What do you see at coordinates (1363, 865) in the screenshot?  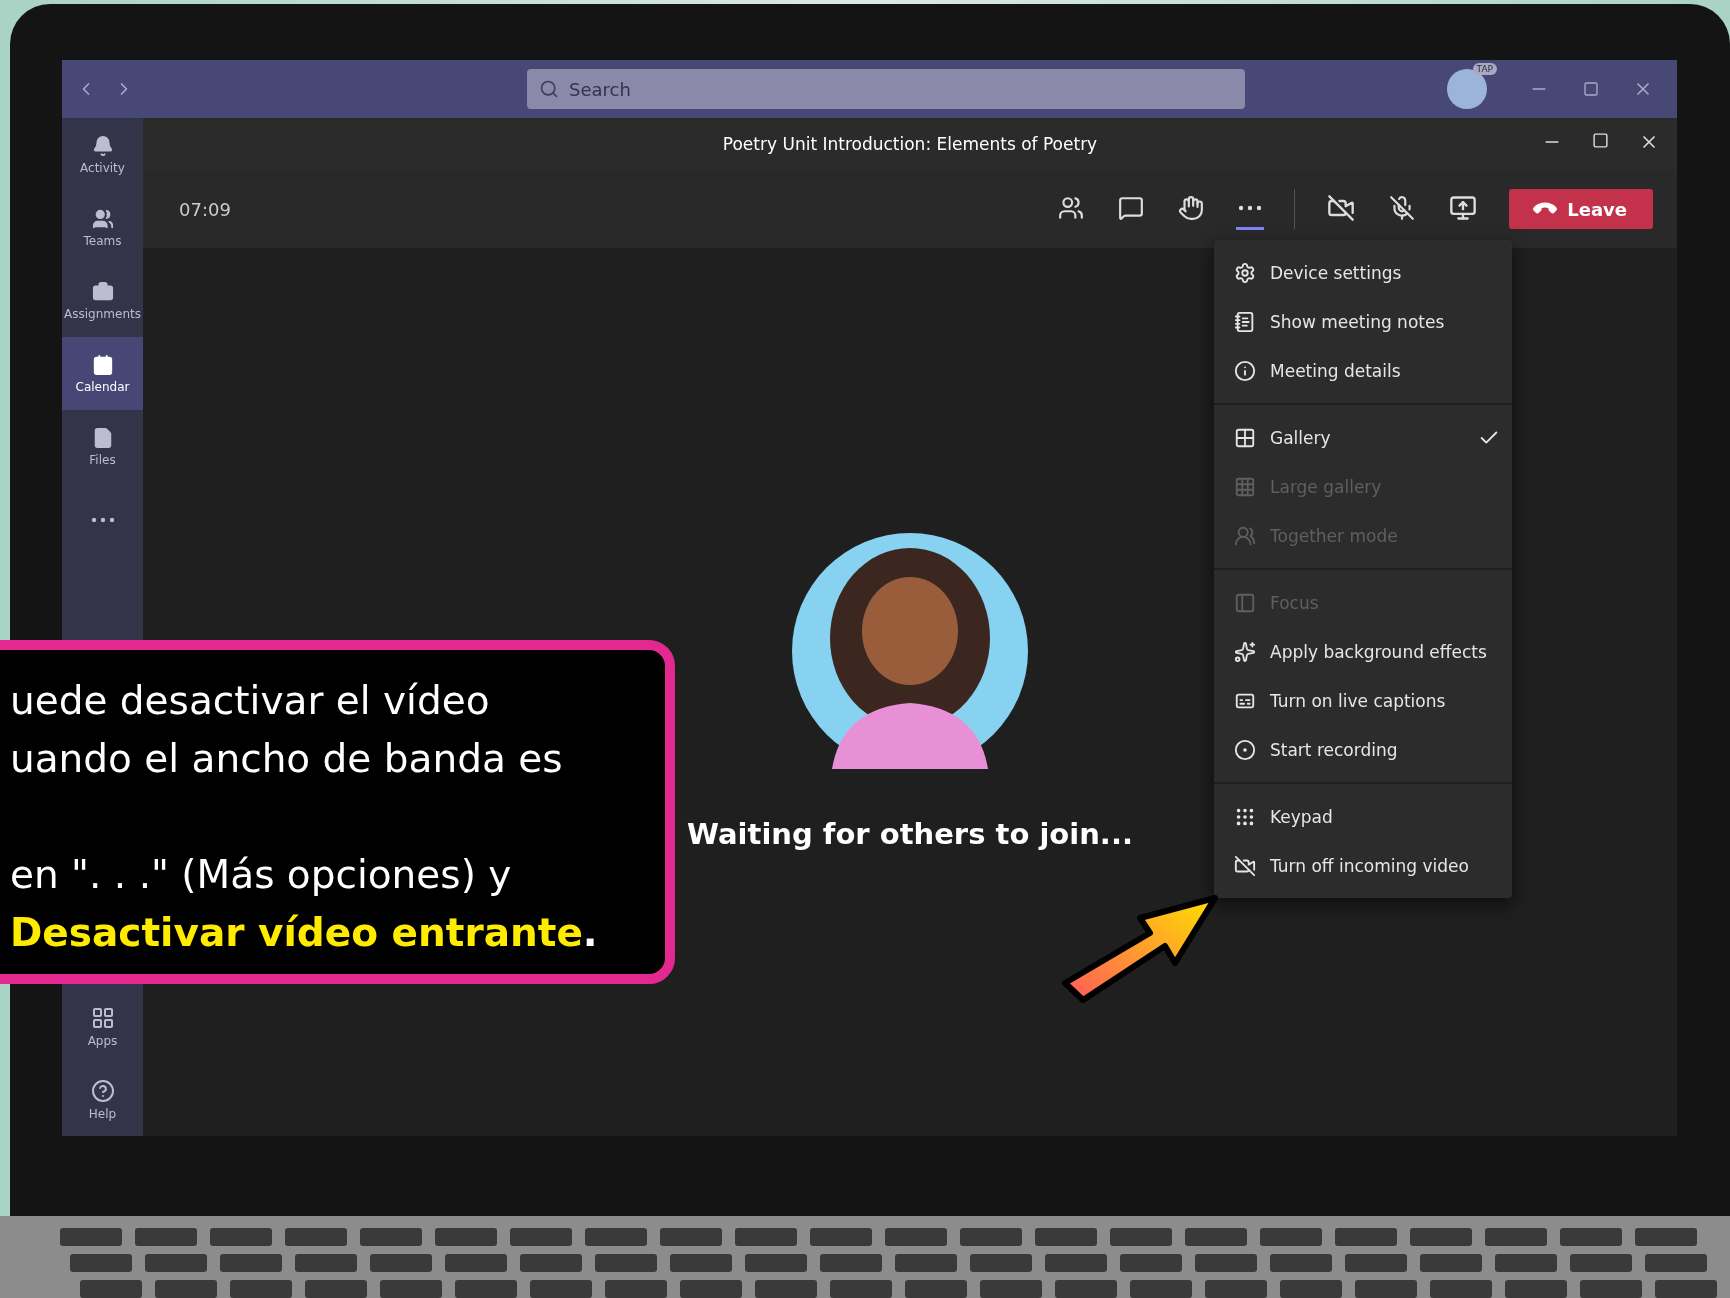 I see `menu-item: Turn off incoming video` at bounding box center [1363, 865].